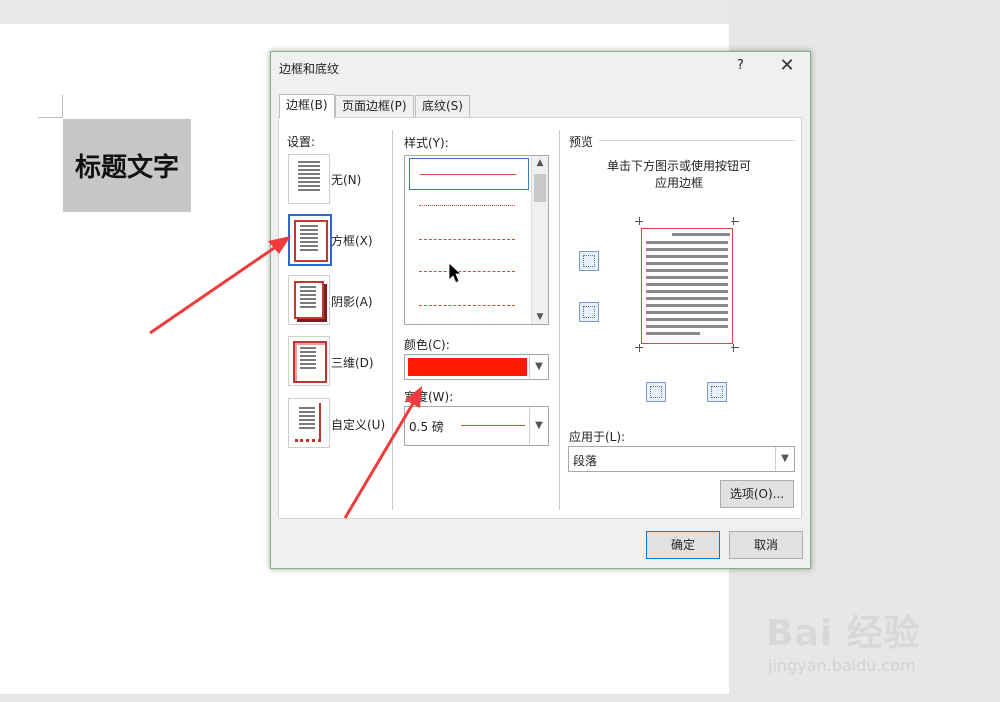  Describe the element at coordinates (581, 142) in the screenshot. I see `preview-title: 预览` at that location.